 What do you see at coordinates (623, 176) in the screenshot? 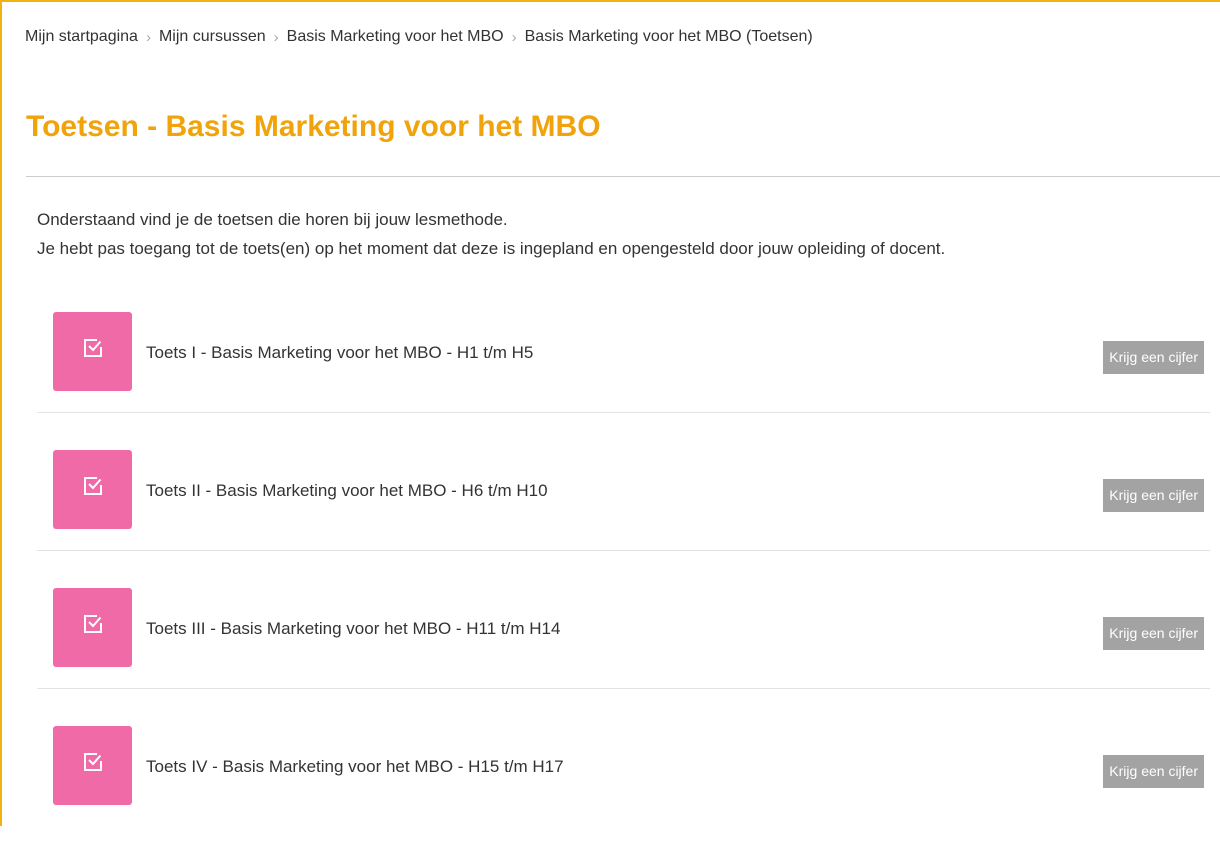
I see `title-divider` at bounding box center [623, 176].